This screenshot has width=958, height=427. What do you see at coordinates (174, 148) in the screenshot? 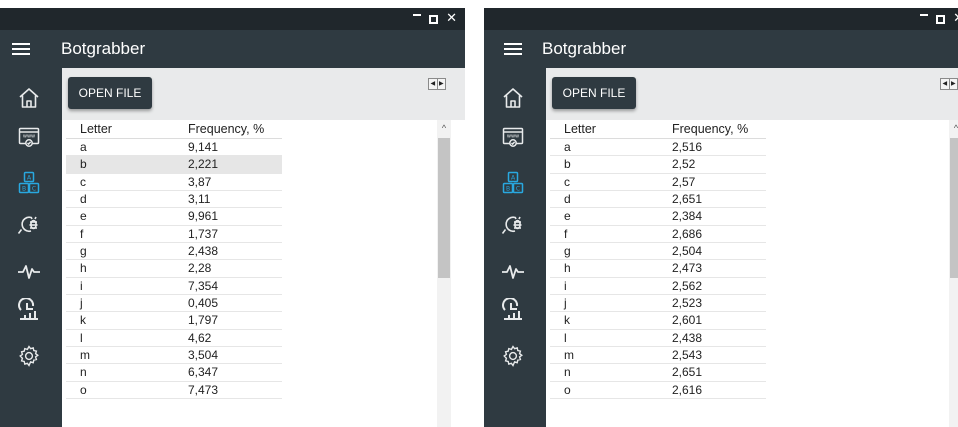
I see `table-row: a 9,141` at bounding box center [174, 148].